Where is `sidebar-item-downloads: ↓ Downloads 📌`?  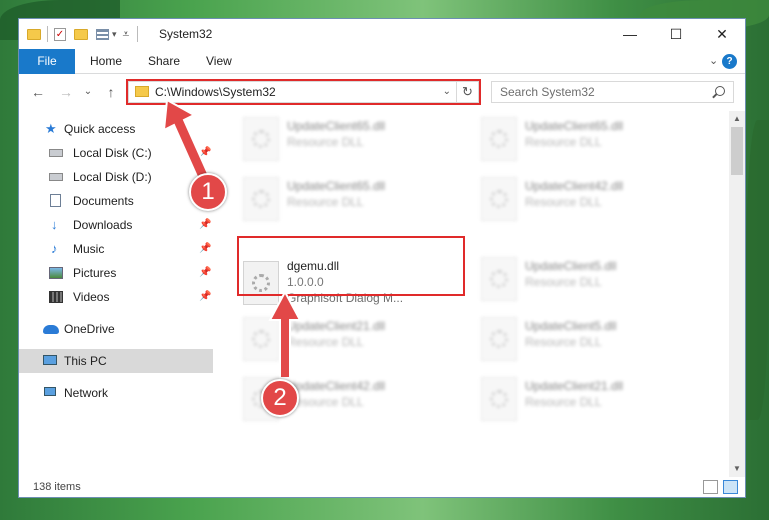
sidebar-item-downloads: ↓ Downloads 📌 is located at coordinates (116, 225).